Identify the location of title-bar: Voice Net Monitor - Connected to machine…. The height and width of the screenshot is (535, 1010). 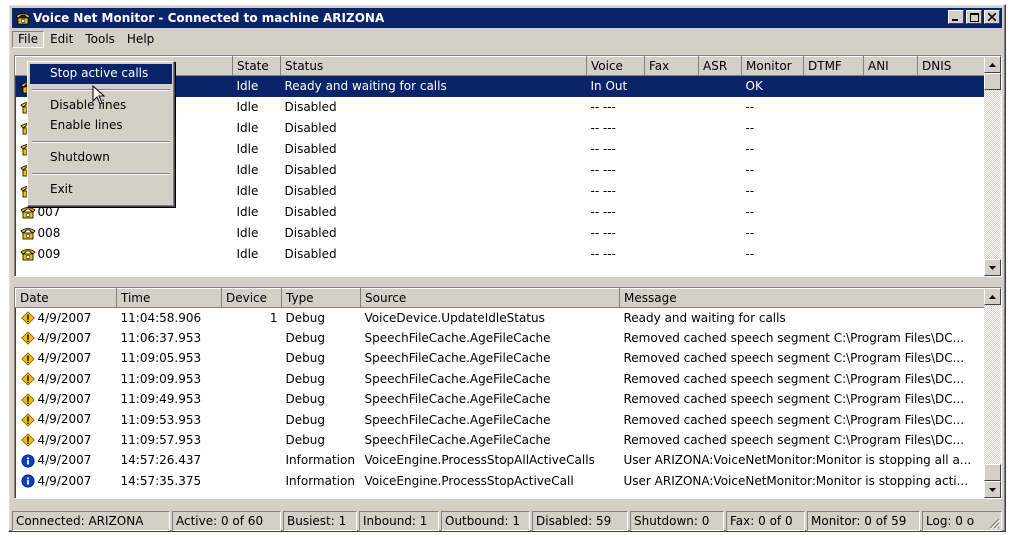
(507, 18).